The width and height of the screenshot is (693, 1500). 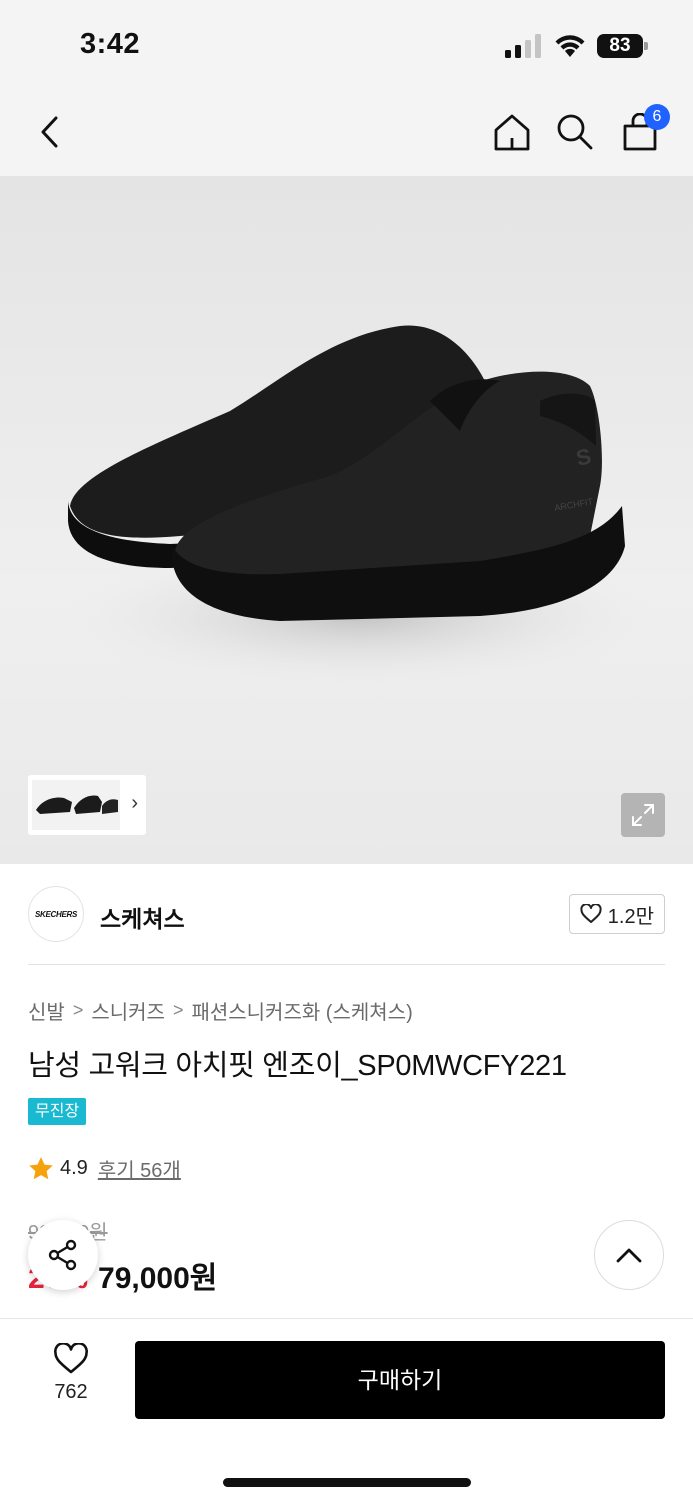 I want to click on bottom-action-bar: 762 구매하기, so click(x=346, y=1409).